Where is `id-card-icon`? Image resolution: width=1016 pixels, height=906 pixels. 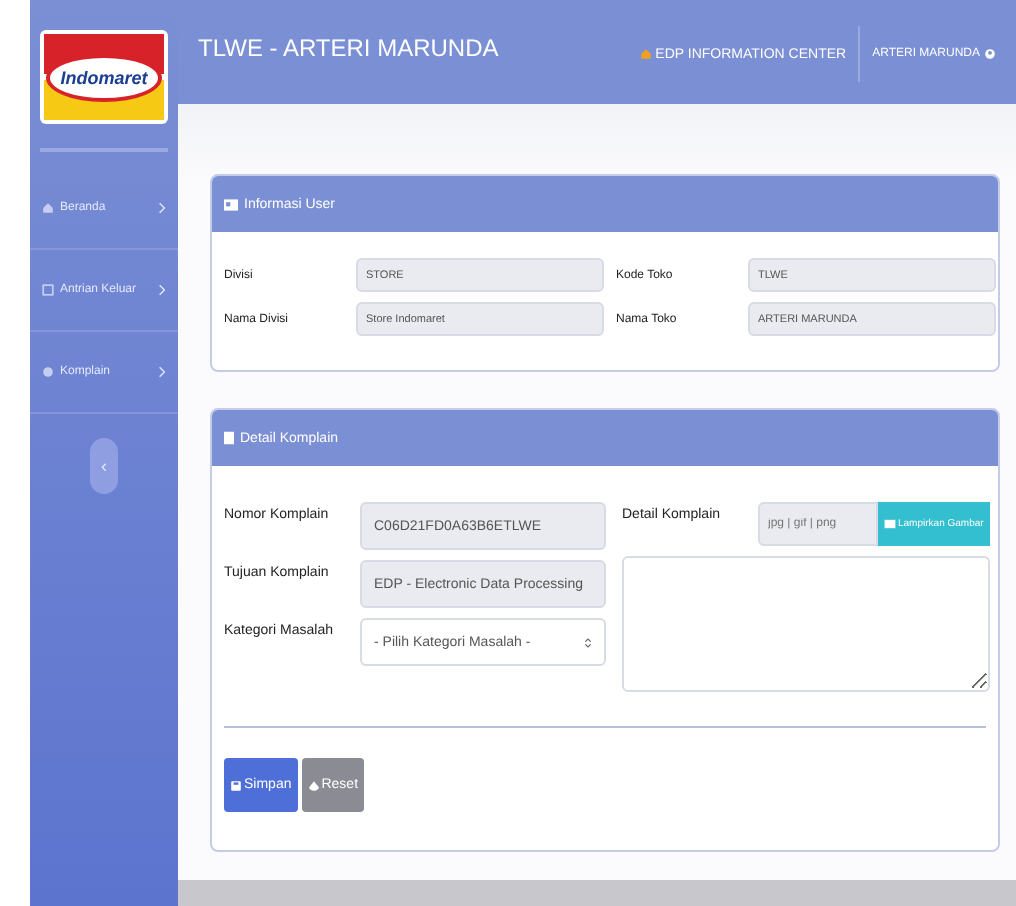
id-card-icon is located at coordinates (231, 204).